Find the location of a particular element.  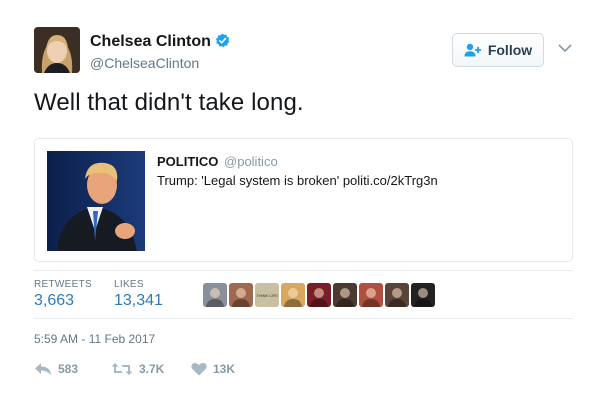

tweet-timestamp: 5:59 AM - 11 Feb 2017 is located at coordinates (94, 339).